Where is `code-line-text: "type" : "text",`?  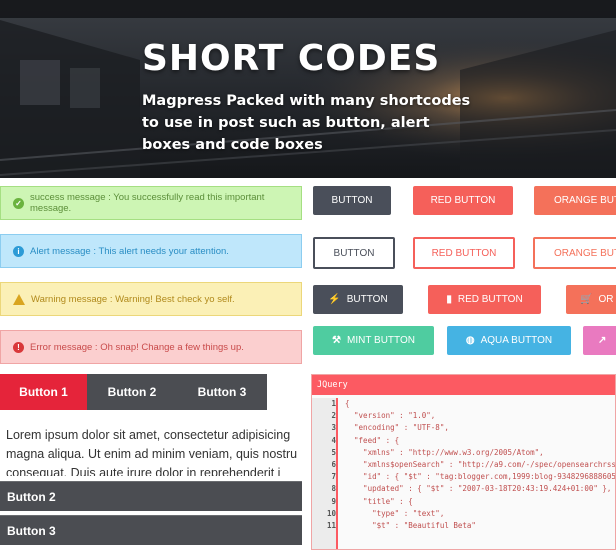 code-line-text: "type" : "text", is located at coordinates (395, 513).